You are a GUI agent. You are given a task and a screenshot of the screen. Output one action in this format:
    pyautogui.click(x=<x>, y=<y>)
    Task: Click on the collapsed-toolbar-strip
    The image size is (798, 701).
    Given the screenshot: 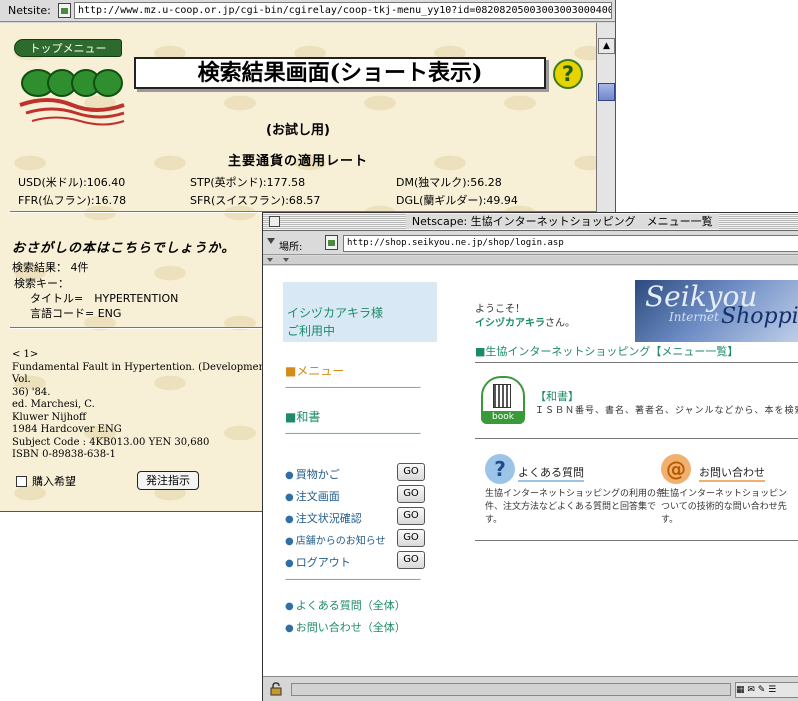 What is the action you would take?
    pyautogui.click(x=530, y=260)
    